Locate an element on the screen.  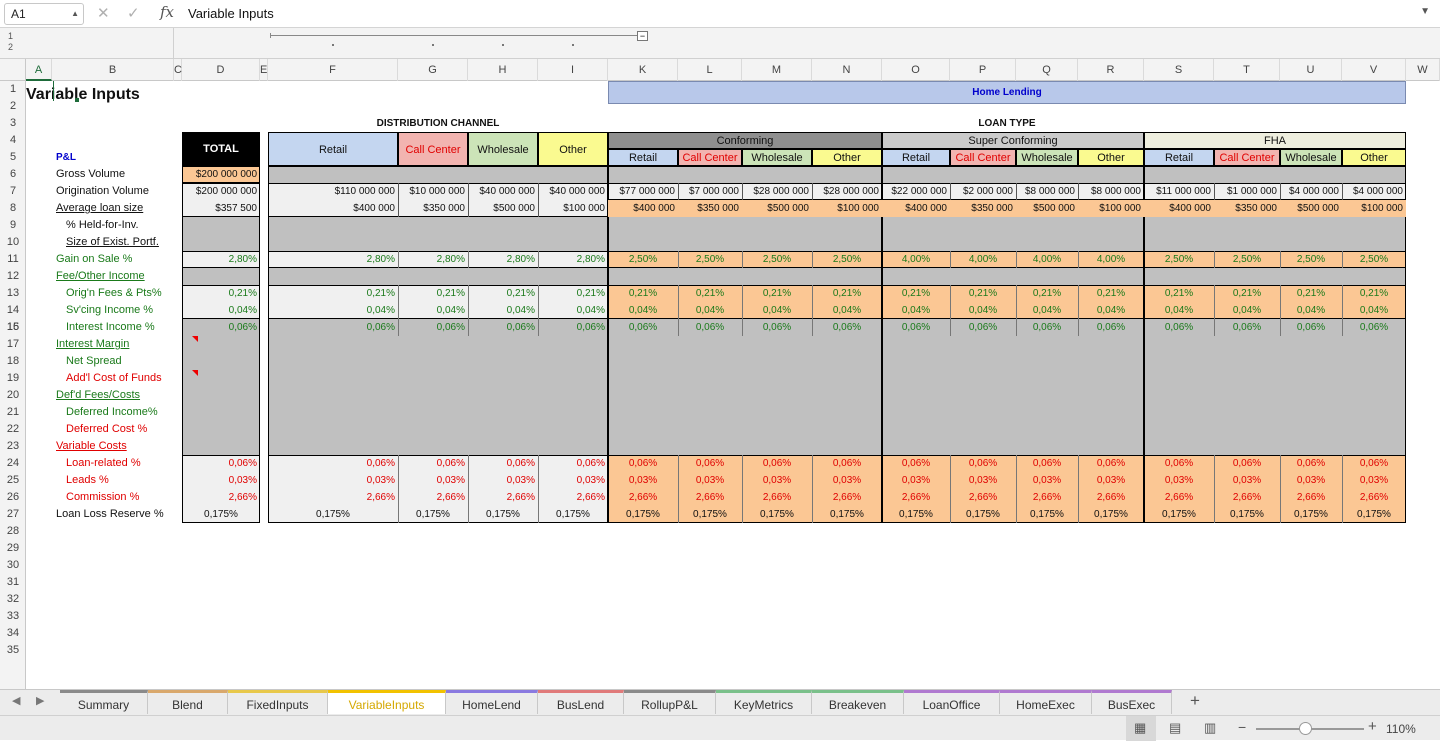
zoom-out-button: − is located at coordinates (1242, 727).